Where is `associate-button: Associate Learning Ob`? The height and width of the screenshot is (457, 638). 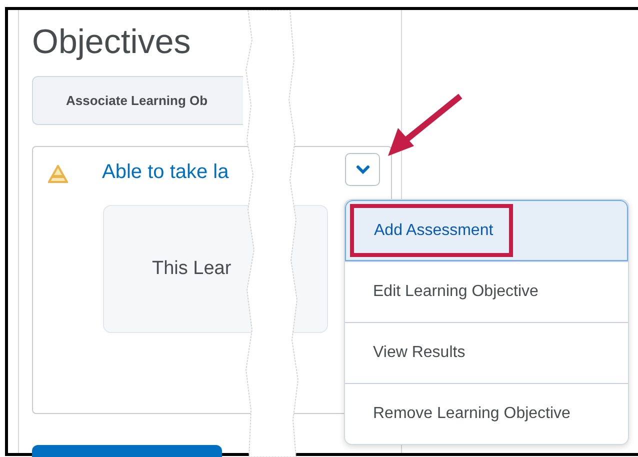
associate-button: Associate Learning Ob is located at coordinates (137, 100).